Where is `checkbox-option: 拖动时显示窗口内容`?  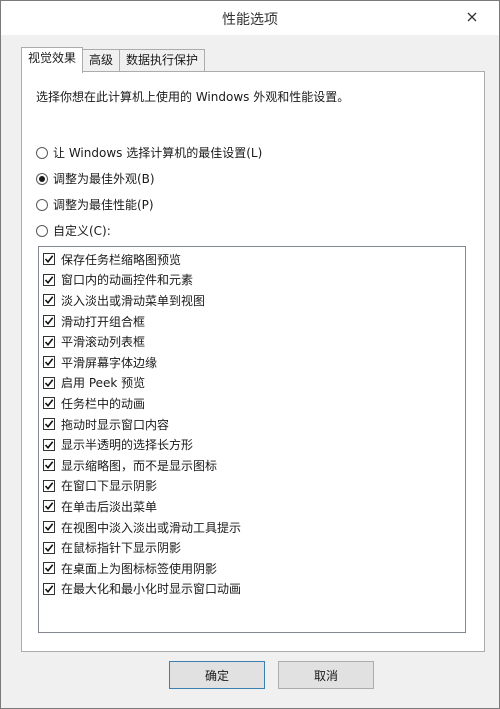 checkbox-option: 拖动时显示窗口内容 is located at coordinates (254, 424).